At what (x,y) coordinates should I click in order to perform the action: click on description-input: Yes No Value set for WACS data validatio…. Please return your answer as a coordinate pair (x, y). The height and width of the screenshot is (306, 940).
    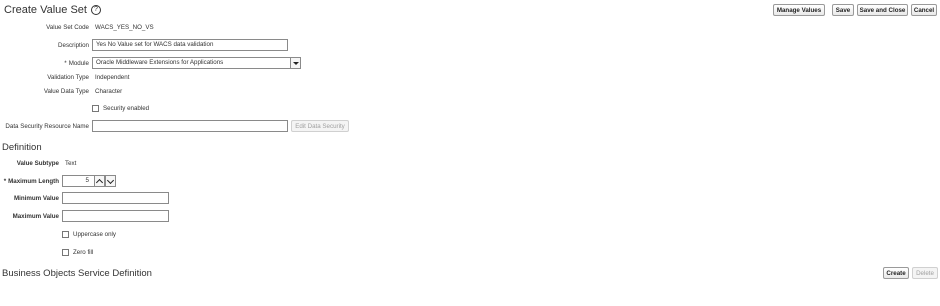
    Looking at the image, I should click on (190, 45).